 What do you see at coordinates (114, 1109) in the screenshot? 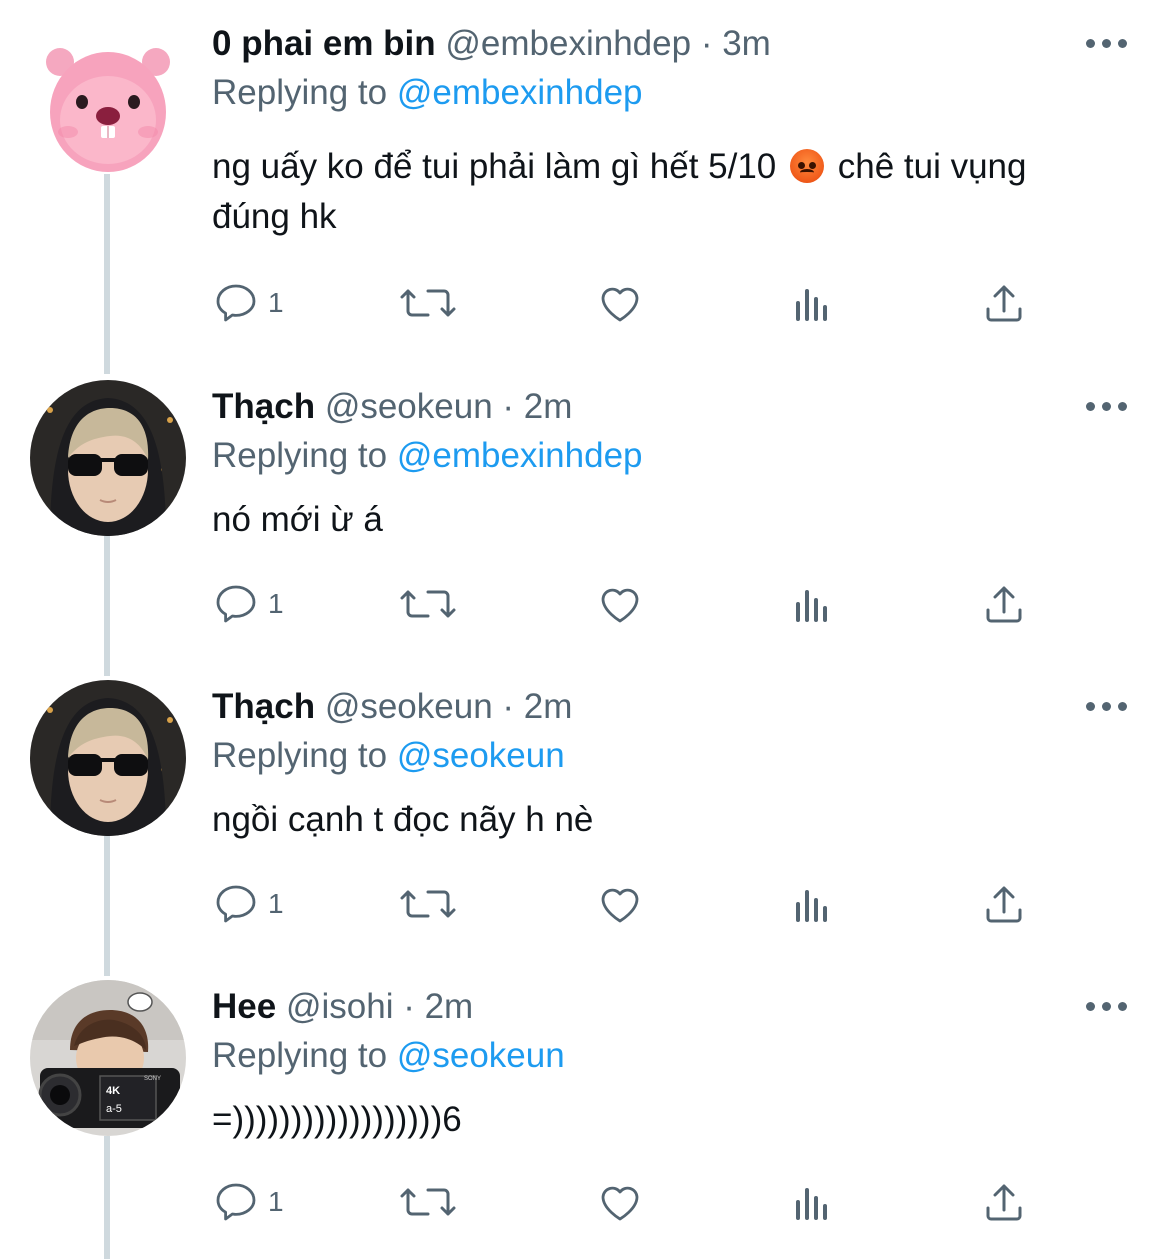
I see `camera-model-label: a-5` at bounding box center [114, 1109].